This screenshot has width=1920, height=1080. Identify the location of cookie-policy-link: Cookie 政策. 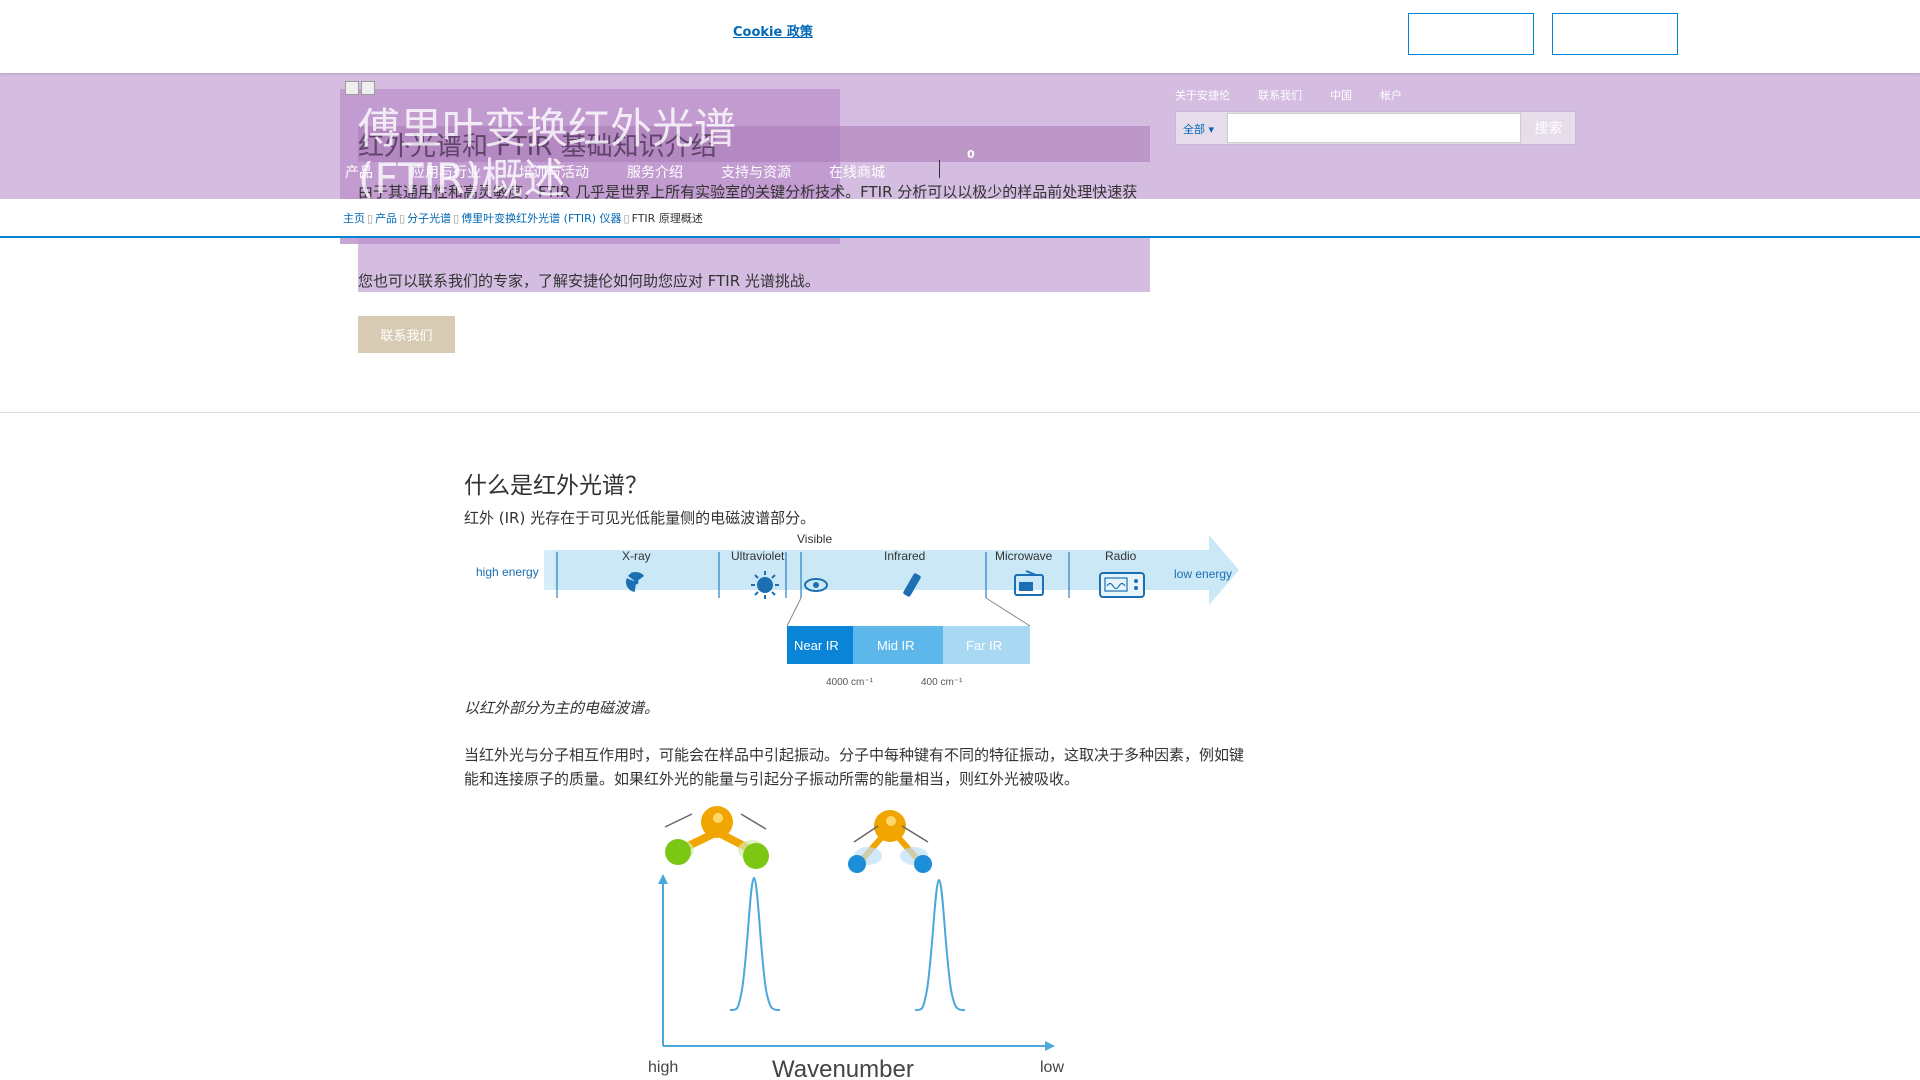
(773, 30).